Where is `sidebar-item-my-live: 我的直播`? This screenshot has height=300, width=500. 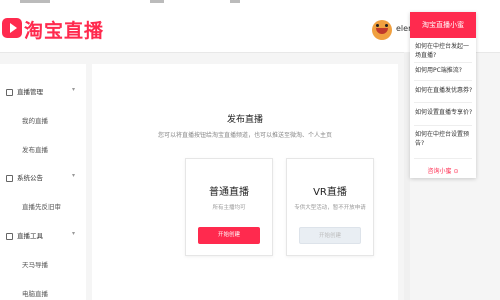 sidebar-item-my-live: 我的直播 is located at coordinates (35, 120).